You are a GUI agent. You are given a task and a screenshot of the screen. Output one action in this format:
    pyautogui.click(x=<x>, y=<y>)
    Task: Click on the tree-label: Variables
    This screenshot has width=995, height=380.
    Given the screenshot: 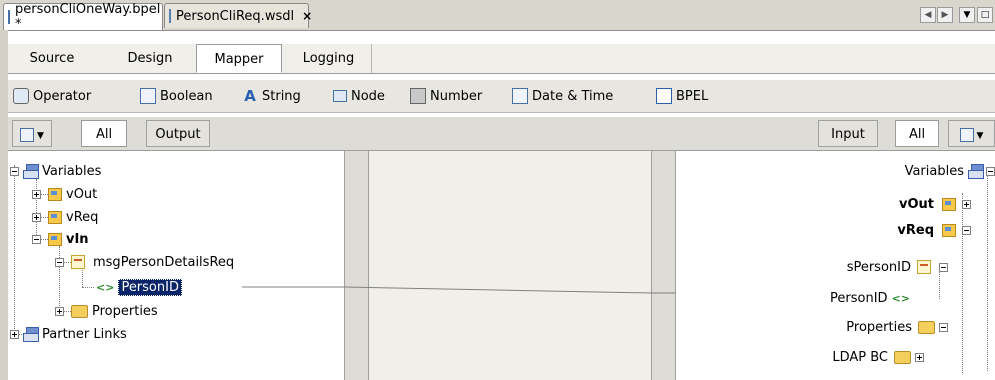 What is the action you would take?
    pyautogui.click(x=934, y=171)
    